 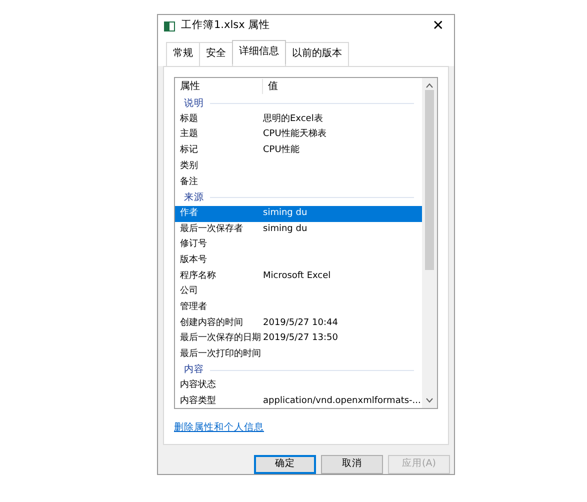 I want to click on group-header: 说明, so click(x=194, y=103).